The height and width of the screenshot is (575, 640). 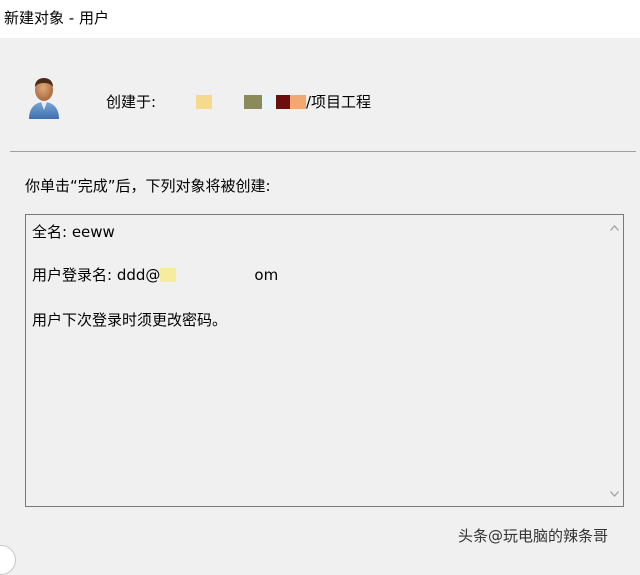 What do you see at coordinates (130, 320) in the screenshot?
I see `password-note-line: 用户下次登录时须更改密码。` at bounding box center [130, 320].